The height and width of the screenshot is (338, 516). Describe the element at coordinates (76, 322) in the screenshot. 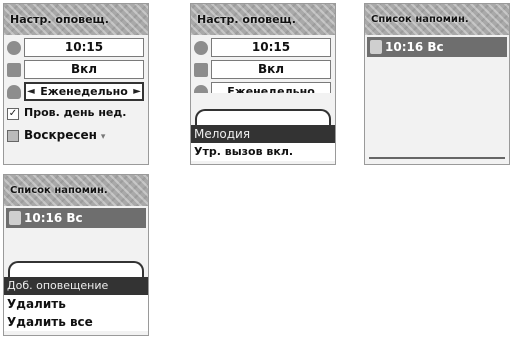

I see `menu-item-delete-all: Удалить все` at that location.